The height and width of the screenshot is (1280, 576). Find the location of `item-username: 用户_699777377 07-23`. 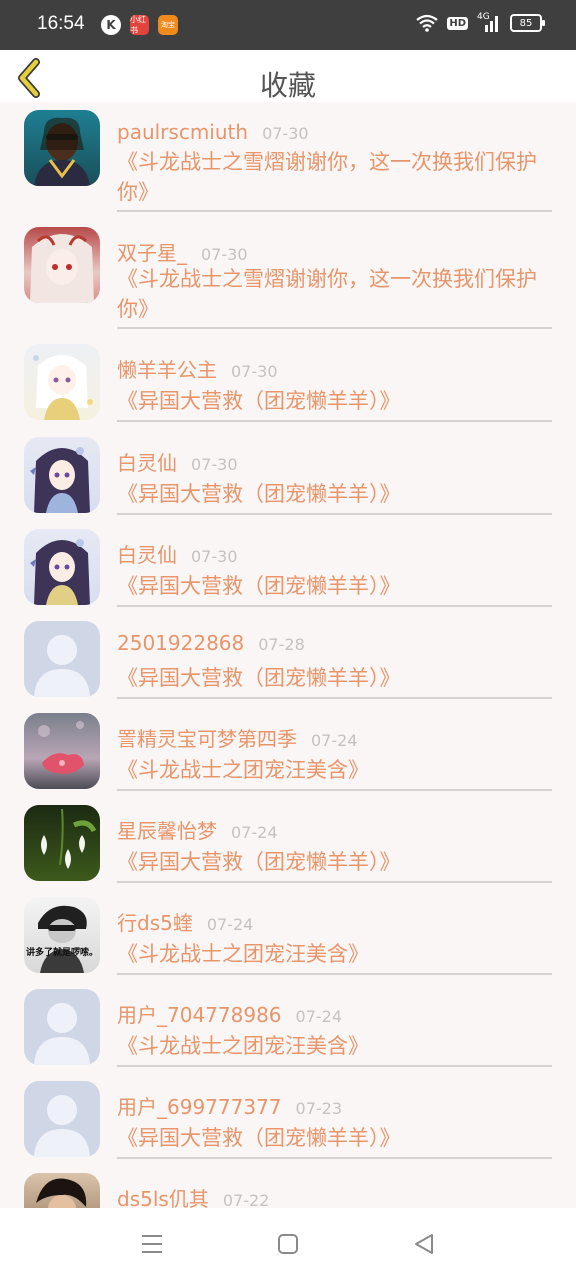

item-username: 用户_699777377 07-23 is located at coordinates (229, 1105).